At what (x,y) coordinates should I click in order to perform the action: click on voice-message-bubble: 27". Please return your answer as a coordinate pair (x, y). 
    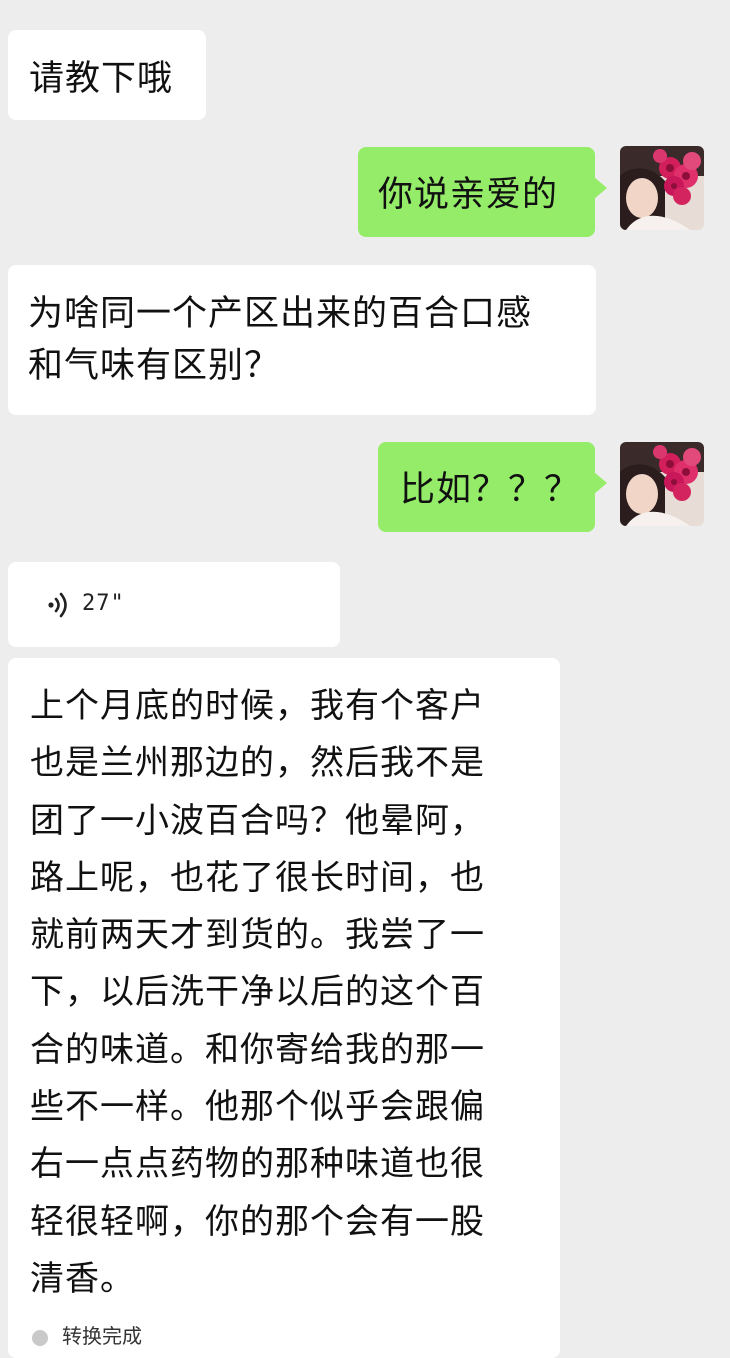
    Looking at the image, I should click on (174, 604).